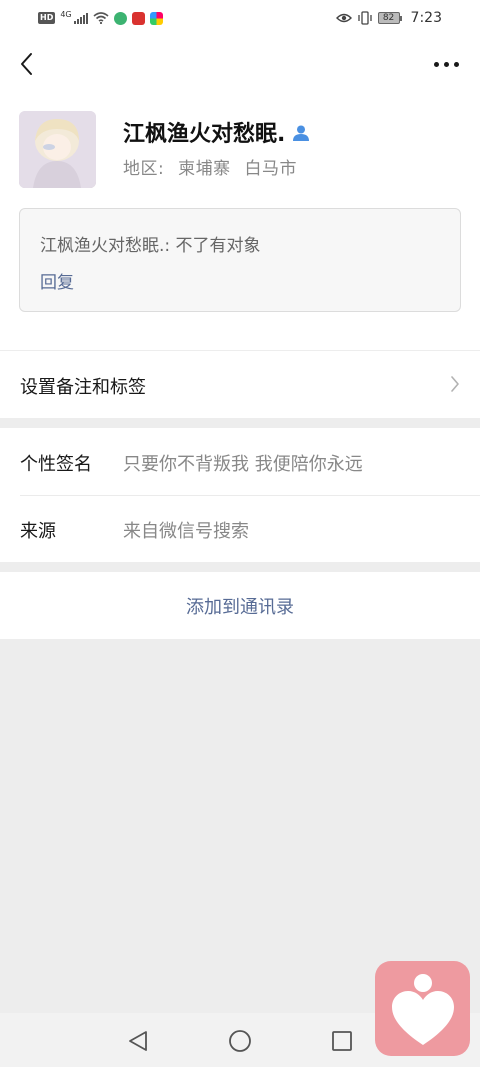  Describe the element at coordinates (38, 531) in the screenshot. I see `source-label: 来源` at that location.